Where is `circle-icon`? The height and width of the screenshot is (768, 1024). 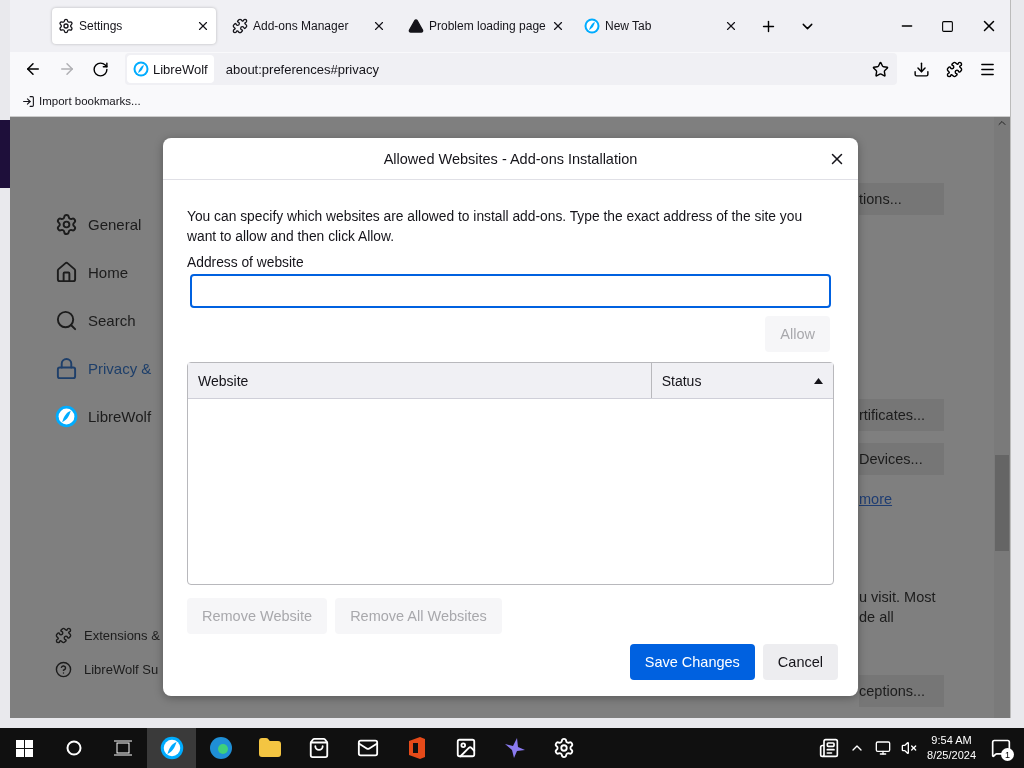 circle-icon is located at coordinates (73, 748).